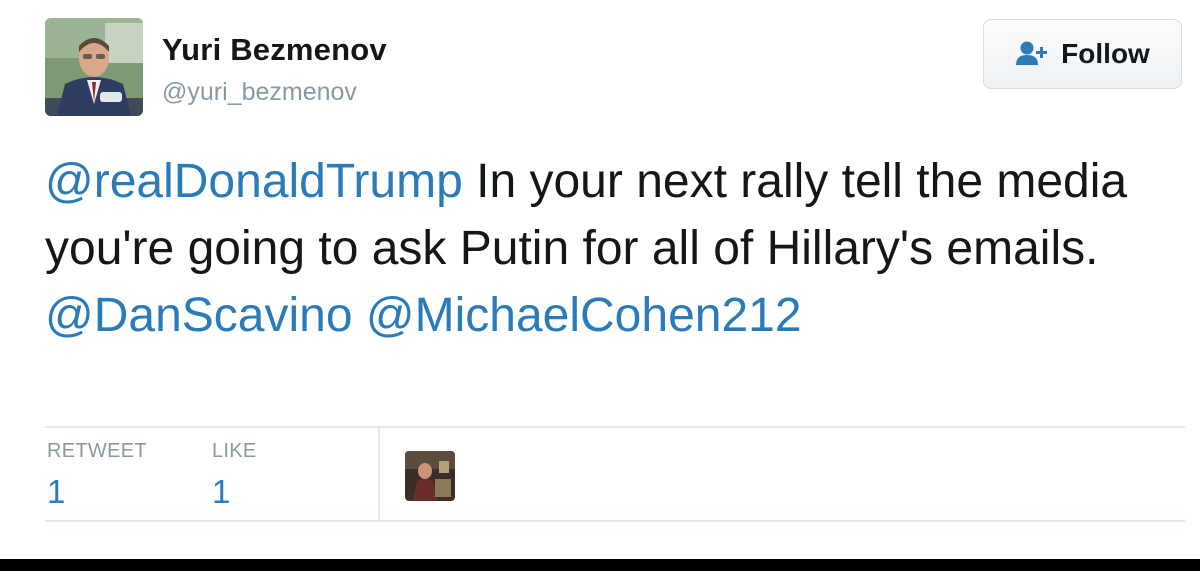  I want to click on mention-link-michaelcohen212: @MichaelCohen212, so click(584, 315).